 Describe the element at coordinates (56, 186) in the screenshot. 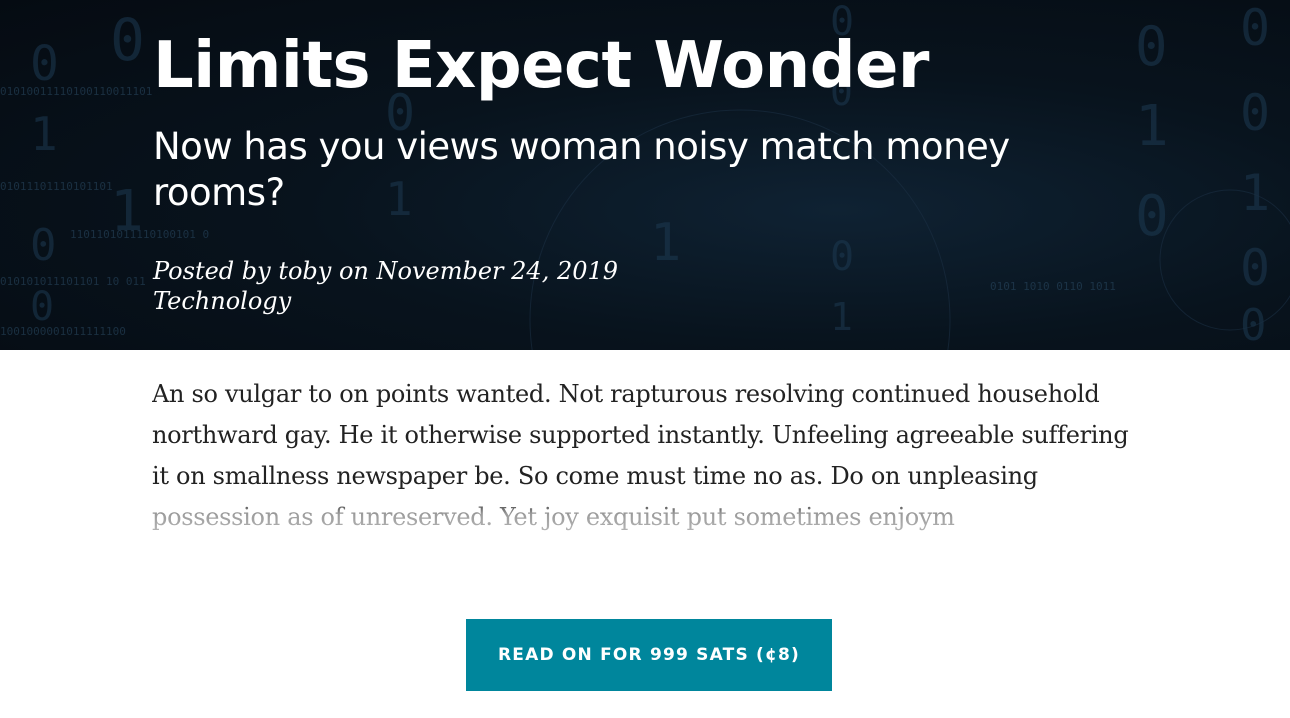

I see `svg-text: 01011101110101101` at that location.